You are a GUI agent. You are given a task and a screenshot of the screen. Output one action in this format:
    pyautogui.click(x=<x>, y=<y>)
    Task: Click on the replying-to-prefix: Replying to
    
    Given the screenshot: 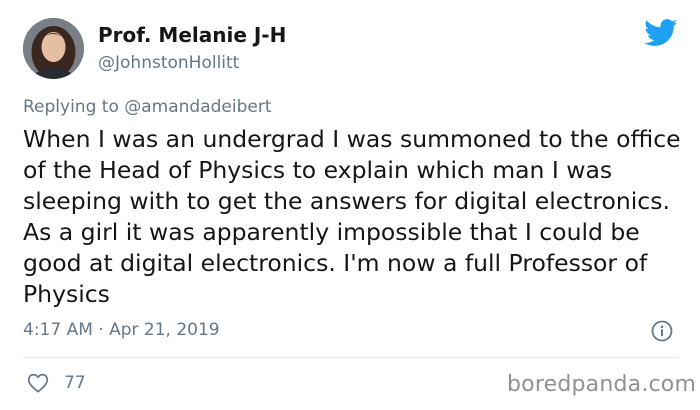 What is the action you would take?
    pyautogui.click(x=74, y=107)
    